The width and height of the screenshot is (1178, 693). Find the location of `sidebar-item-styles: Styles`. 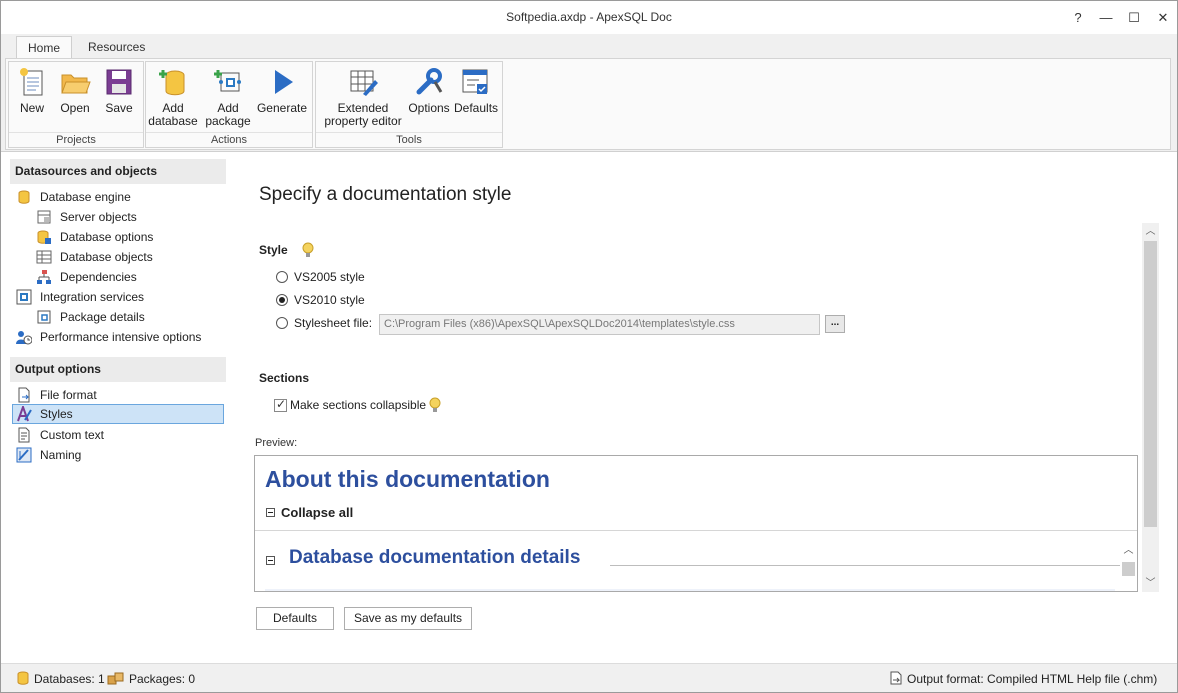

sidebar-item-styles: Styles is located at coordinates (118, 414).